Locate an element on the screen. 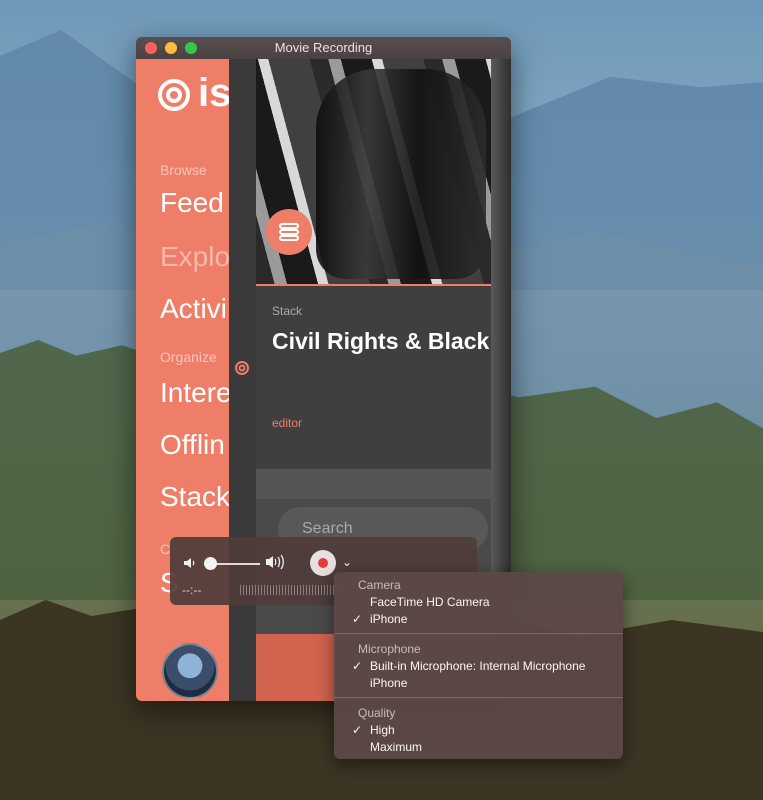 The image size is (763, 800). minimize-button is located at coordinates (171, 48).